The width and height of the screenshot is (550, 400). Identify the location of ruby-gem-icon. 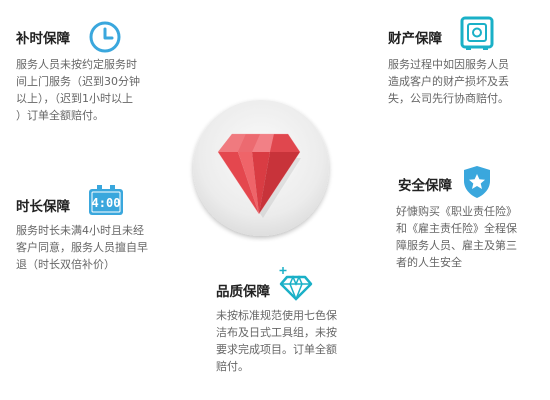
(261, 168).